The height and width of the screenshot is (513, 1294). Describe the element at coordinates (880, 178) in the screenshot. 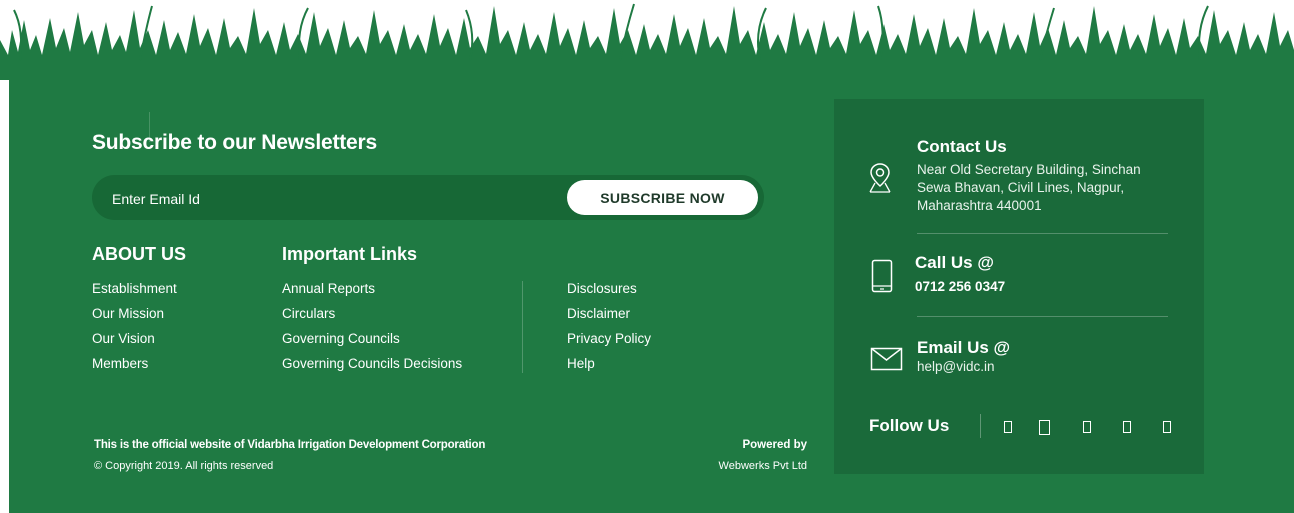

I see `location-pin-icon` at that location.